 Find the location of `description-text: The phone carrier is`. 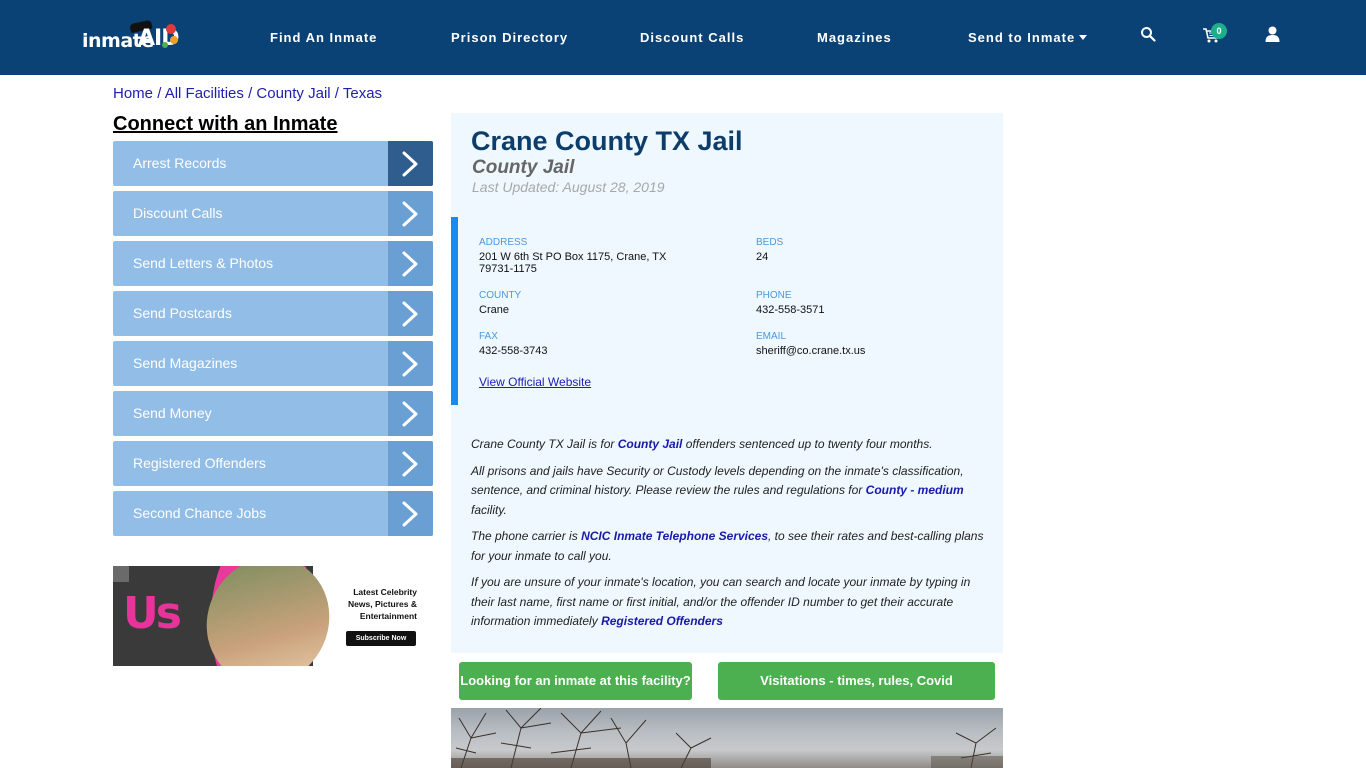

description-text: The phone carrier is is located at coordinates (526, 536).